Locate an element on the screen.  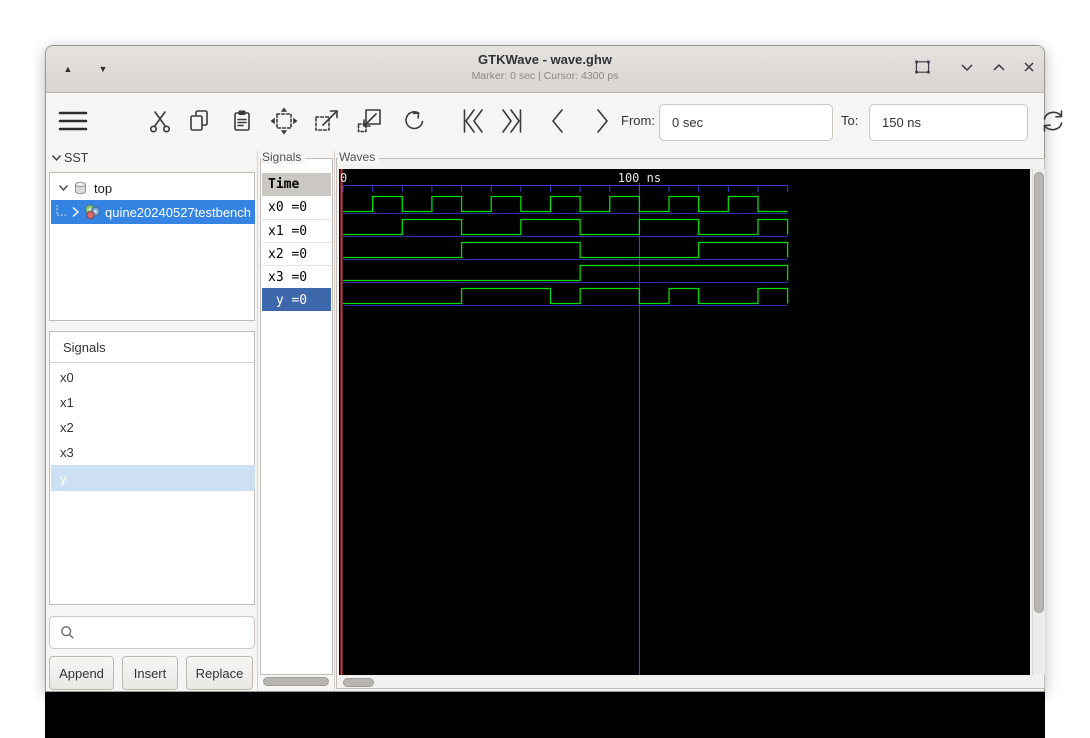
zoom-in-arrow-icon is located at coordinates (326, 120).